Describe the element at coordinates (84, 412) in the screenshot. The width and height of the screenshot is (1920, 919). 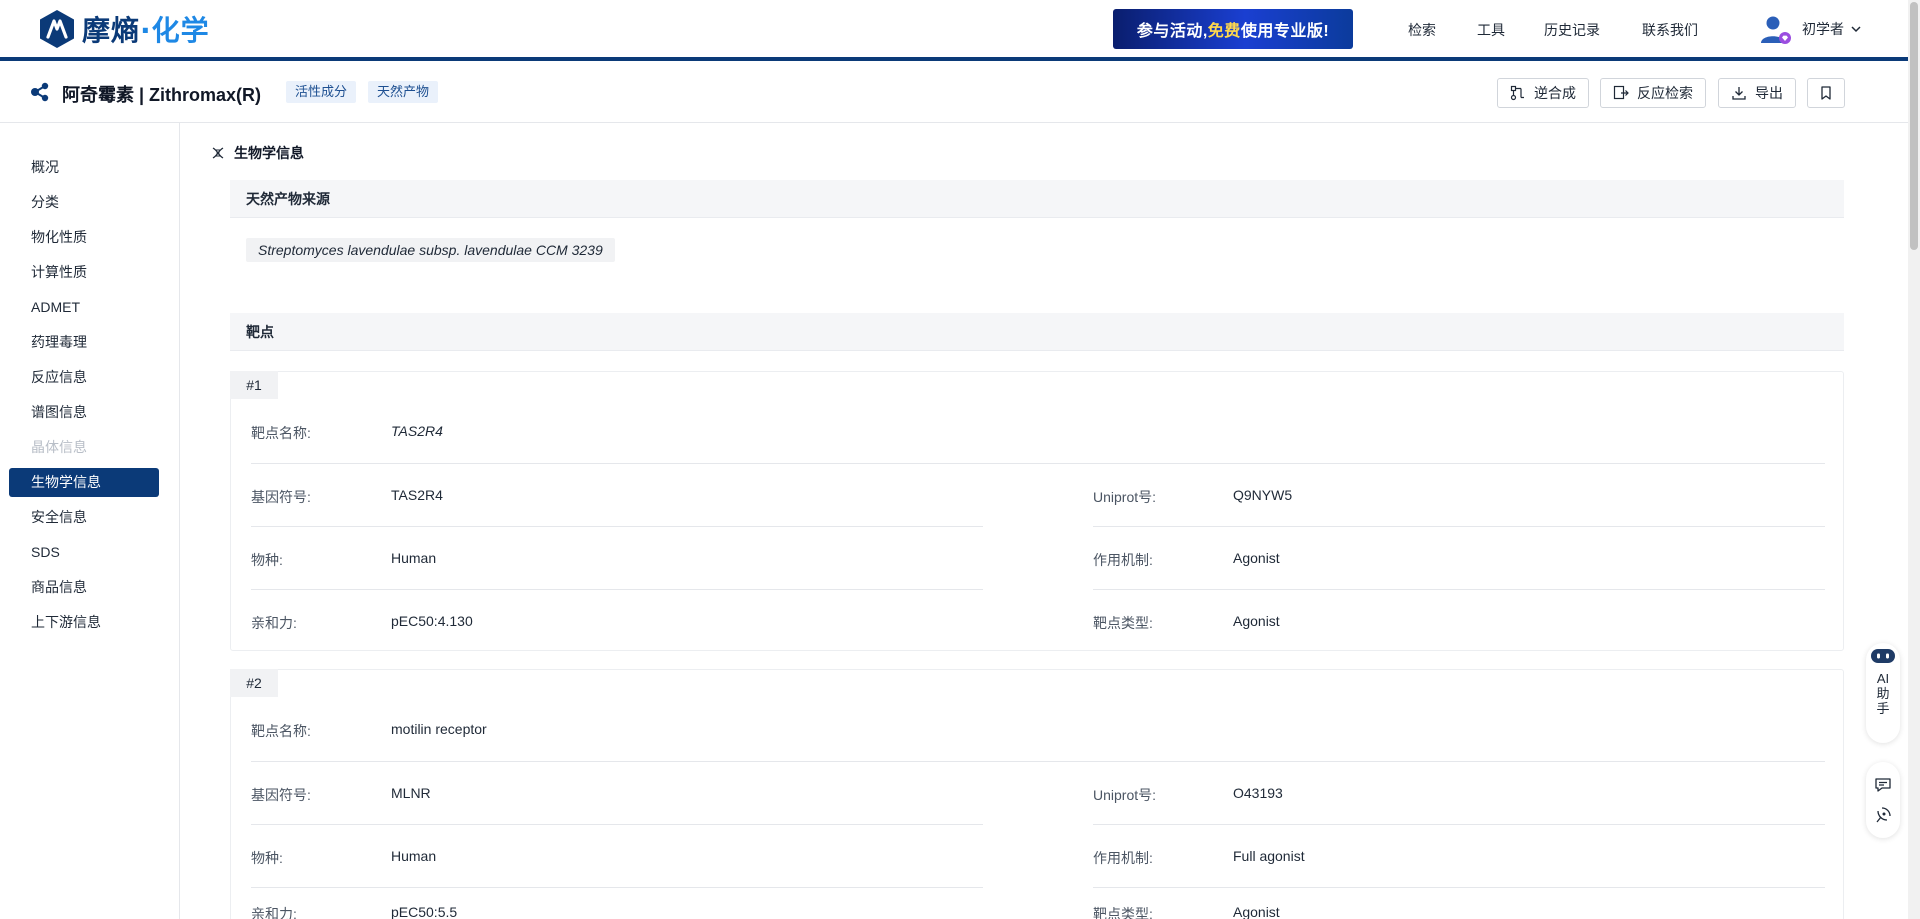
I see `sidebar-item-spectra: 谱图信息` at that location.